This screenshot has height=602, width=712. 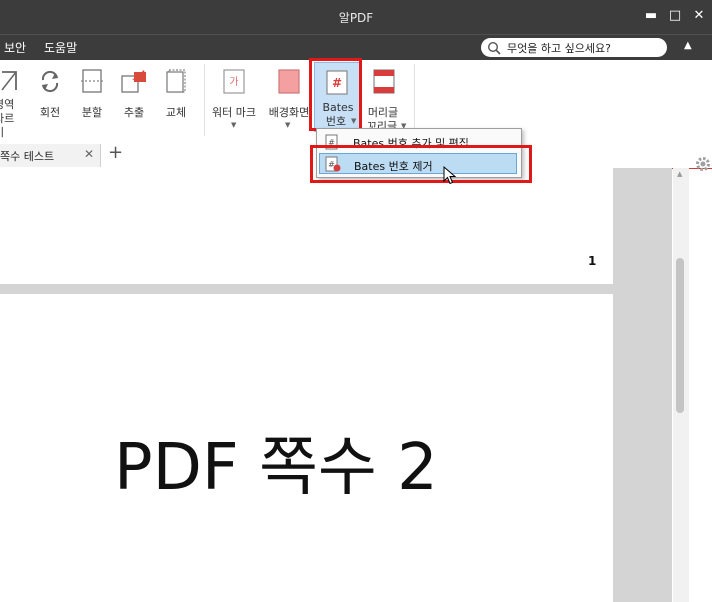 I want to click on close-window-button: ✕, so click(x=699, y=16).